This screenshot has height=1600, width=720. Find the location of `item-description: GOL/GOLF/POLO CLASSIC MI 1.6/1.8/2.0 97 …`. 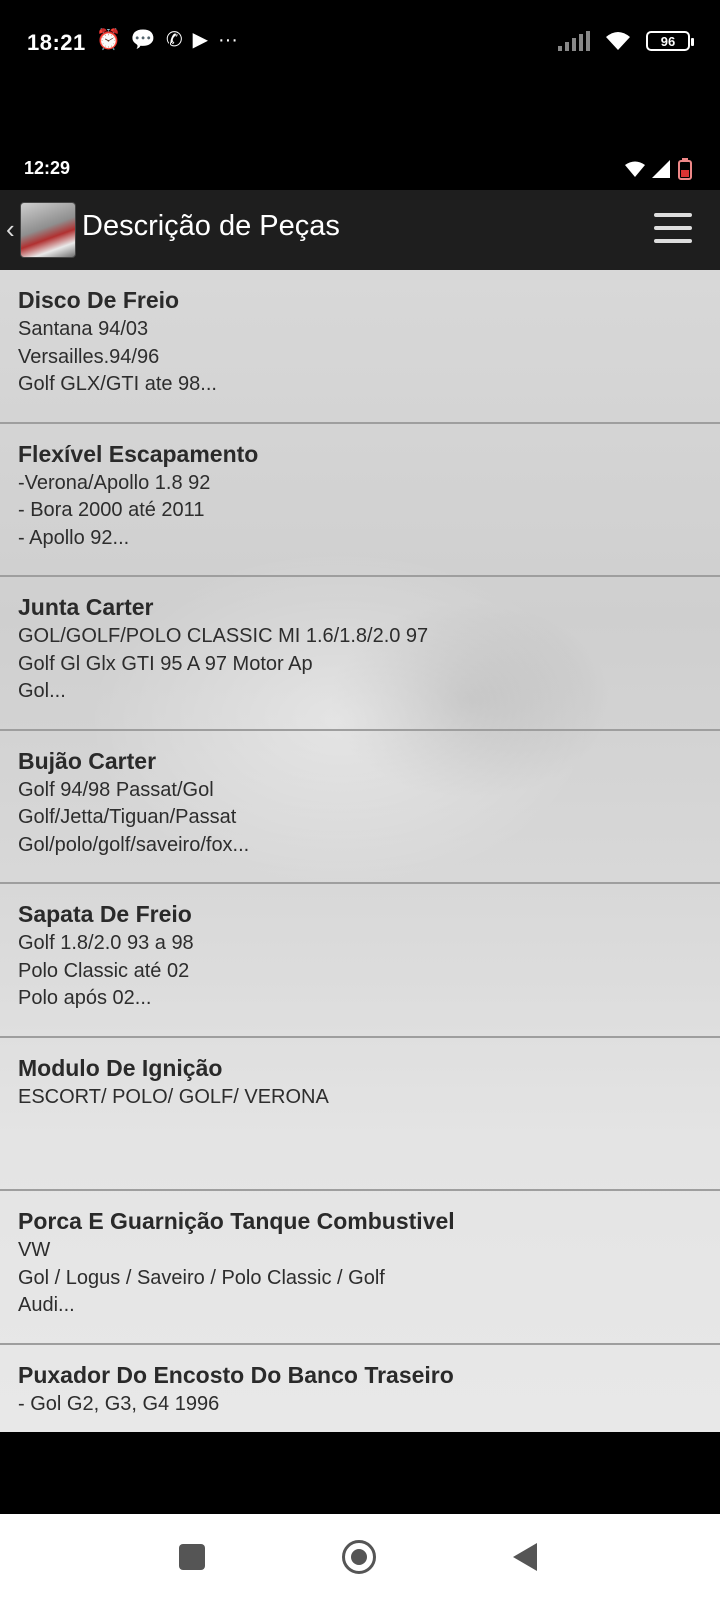

item-description: GOL/GOLF/POLO CLASSIC MI 1.6/1.8/2.0 97 … is located at coordinates (223, 663).